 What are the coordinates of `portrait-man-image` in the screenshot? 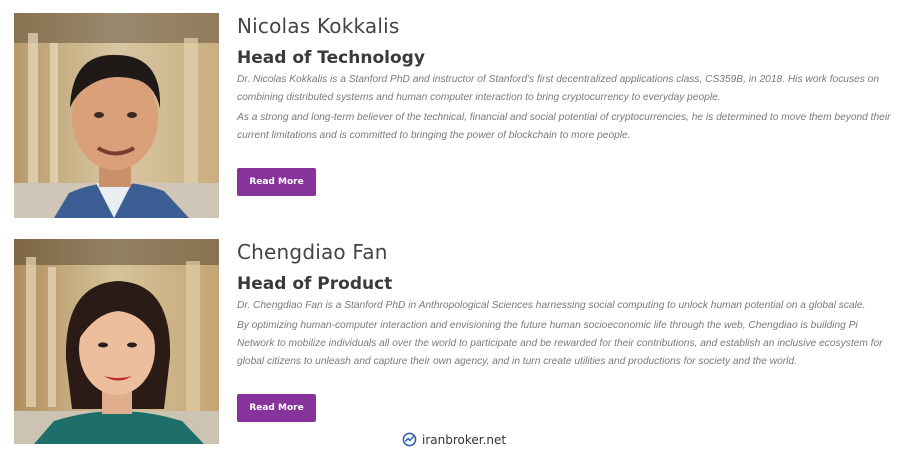 It's located at (116, 115).